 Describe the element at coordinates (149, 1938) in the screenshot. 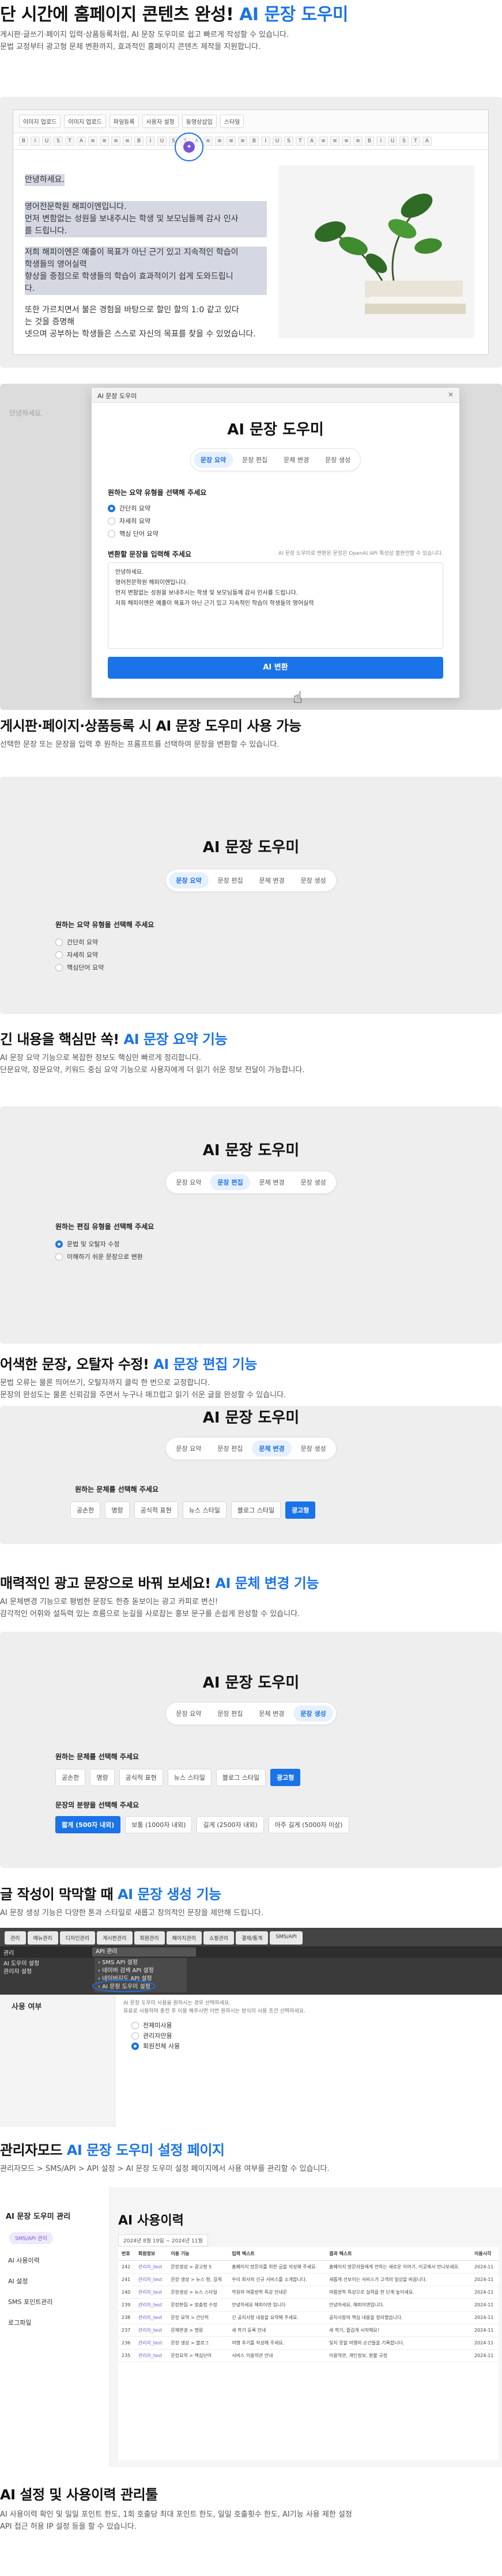

I see `admin-tab: 회원관리` at that location.